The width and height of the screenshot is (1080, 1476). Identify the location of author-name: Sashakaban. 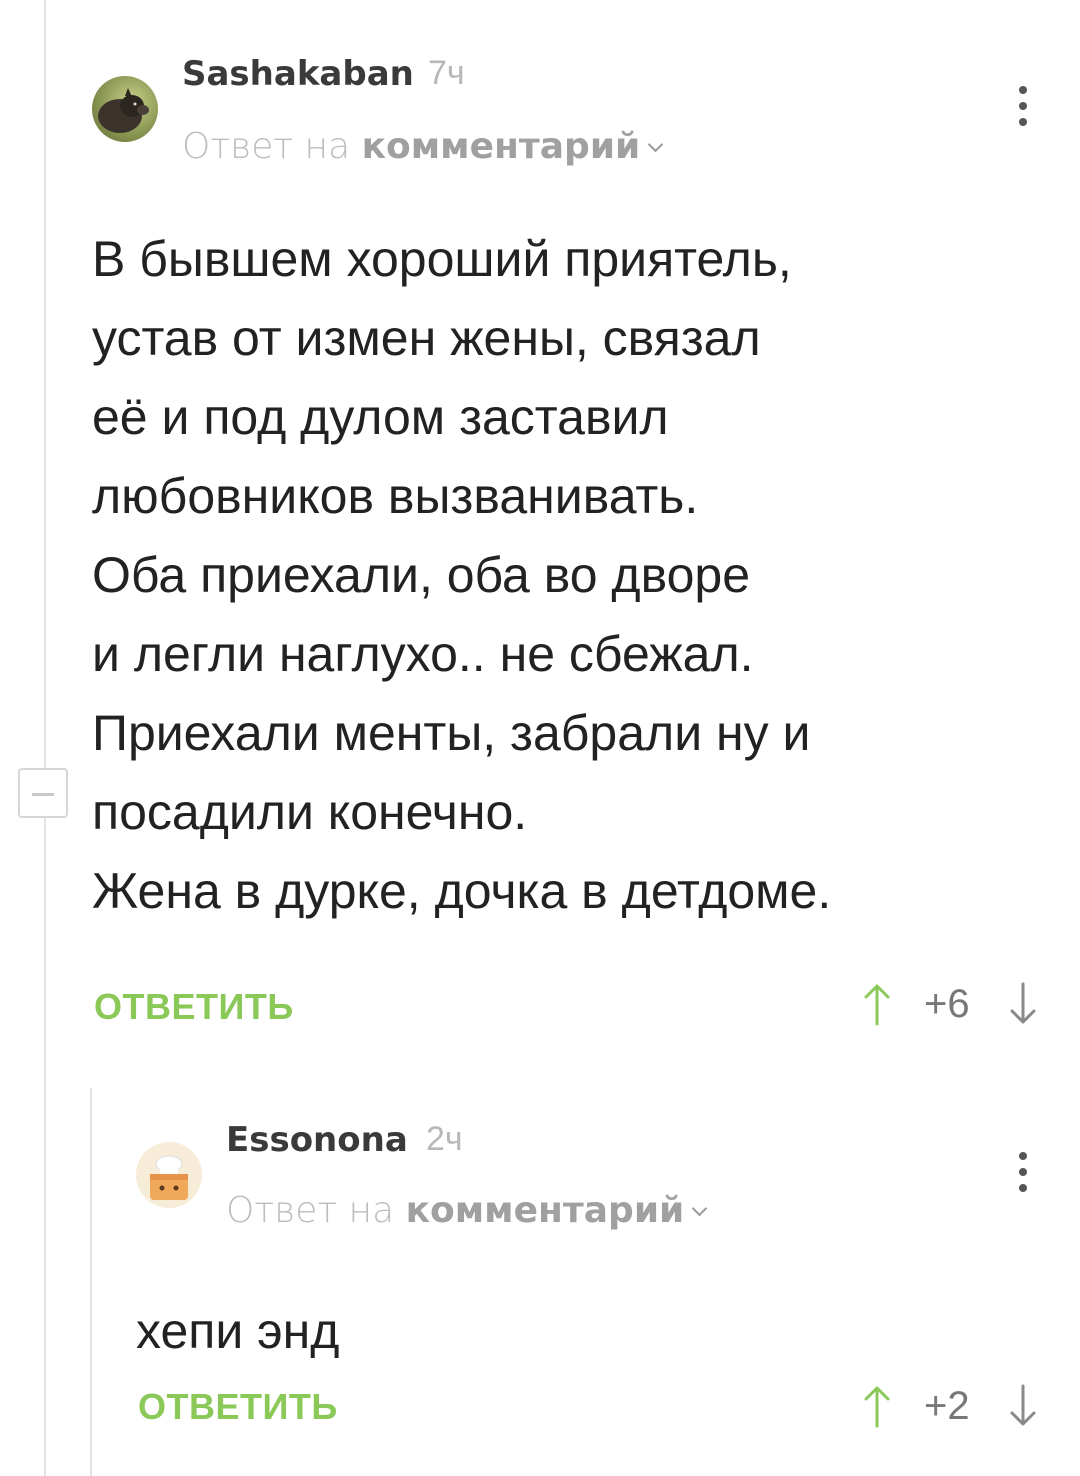
(298, 74).